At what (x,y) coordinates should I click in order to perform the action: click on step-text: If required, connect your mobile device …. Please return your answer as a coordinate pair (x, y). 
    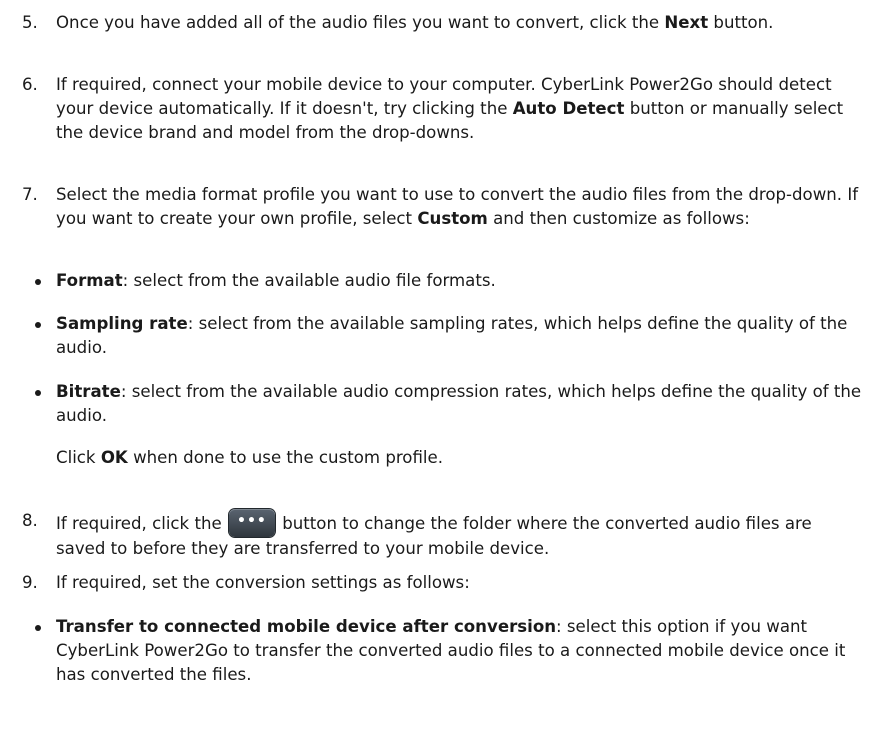
    Looking at the image, I should click on (461, 109).